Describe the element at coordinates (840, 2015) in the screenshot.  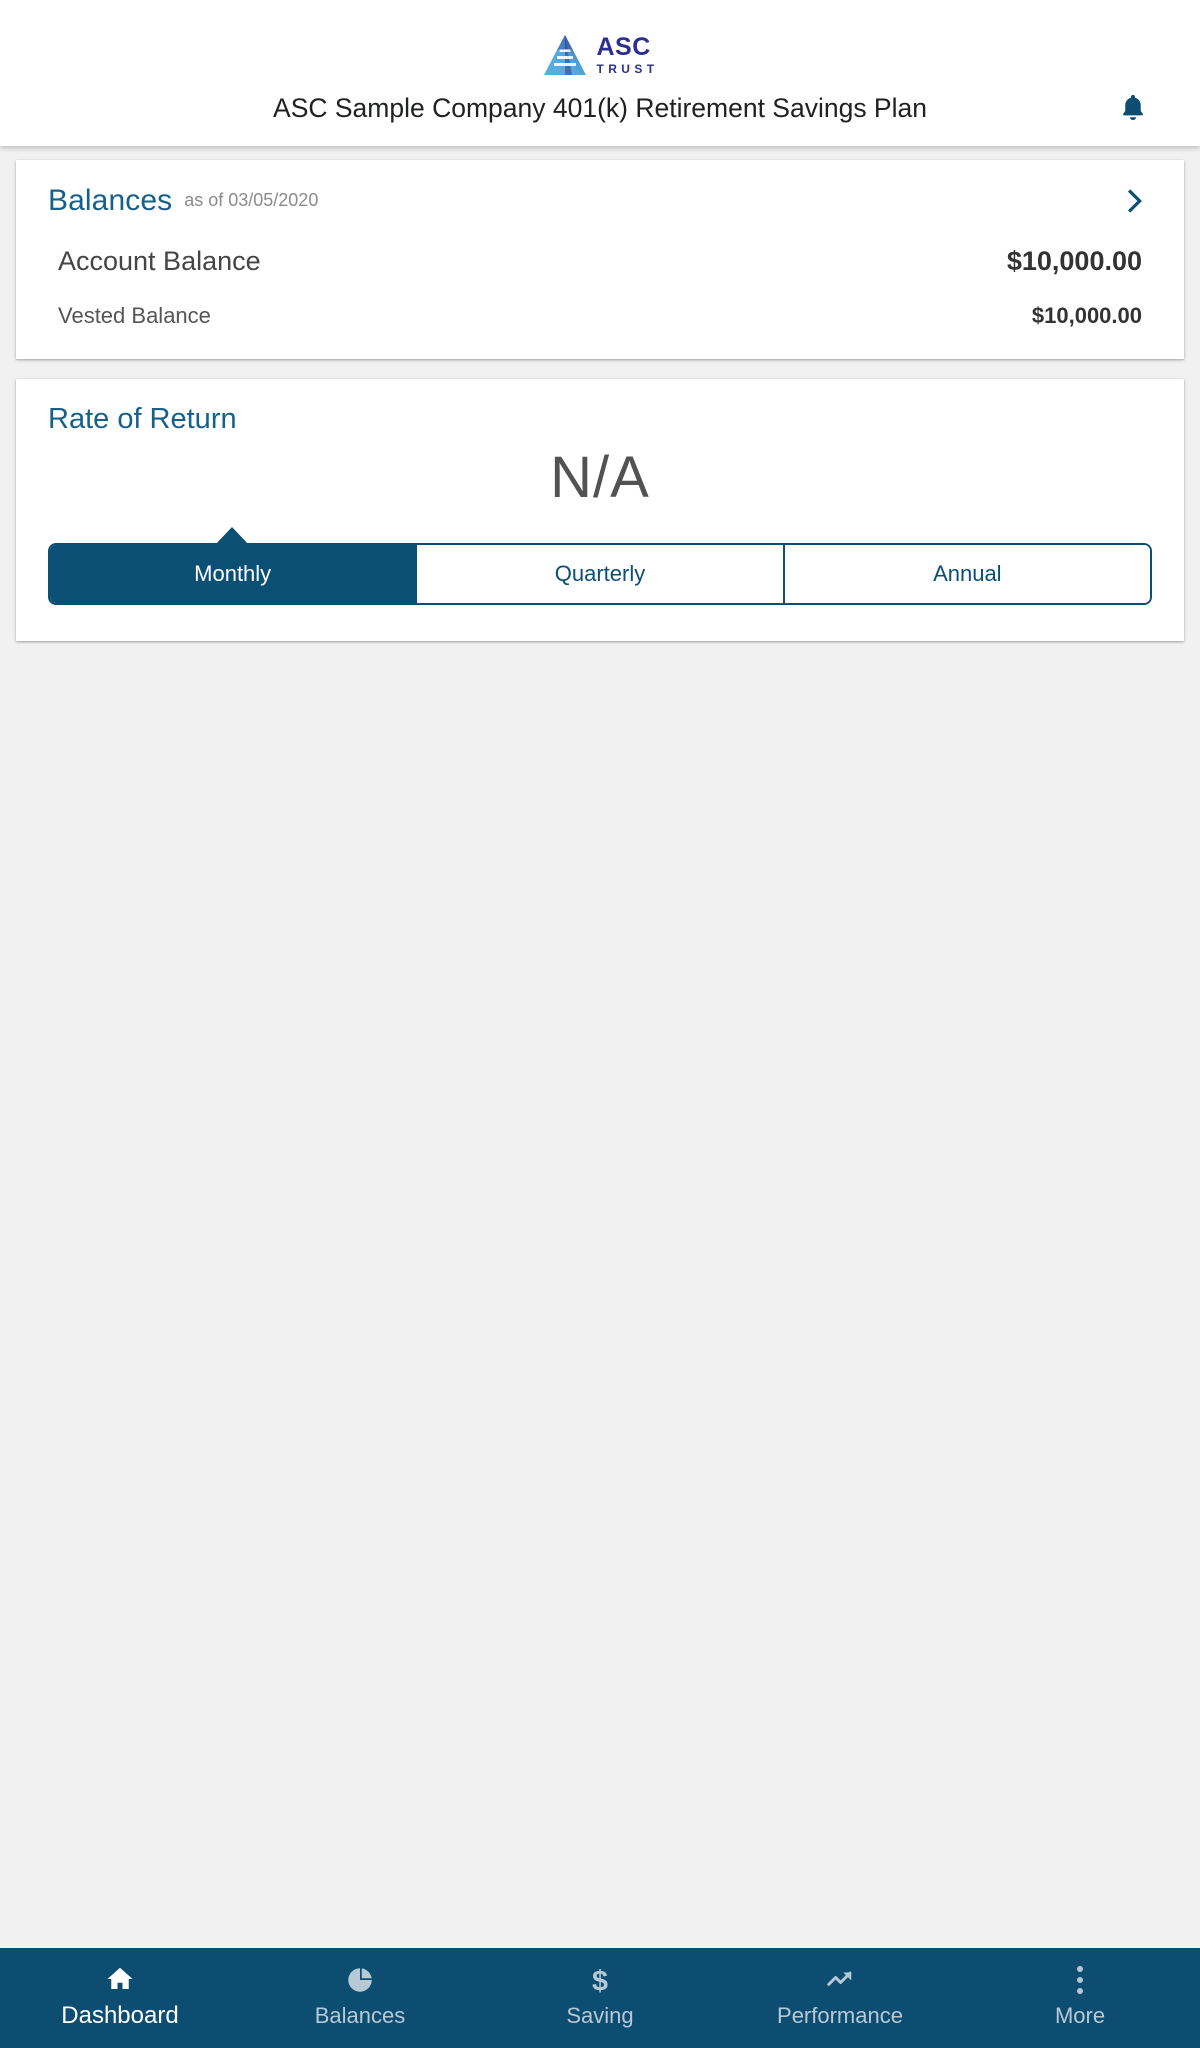
I see `nav-item-performance-label: Performance` at that location.